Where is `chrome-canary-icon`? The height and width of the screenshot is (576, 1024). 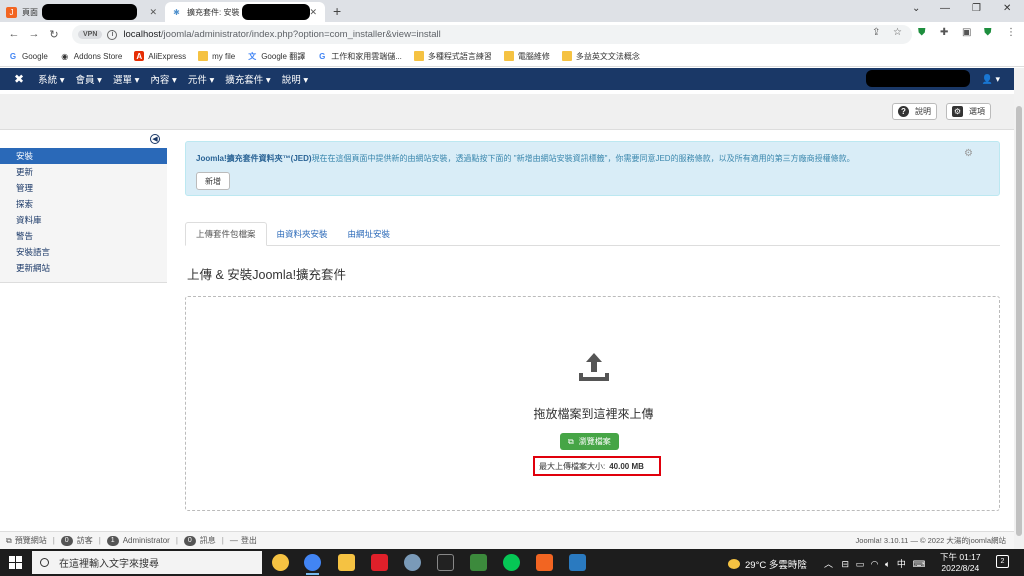
chrome-canary-icon is located at coordinates (280, 562).